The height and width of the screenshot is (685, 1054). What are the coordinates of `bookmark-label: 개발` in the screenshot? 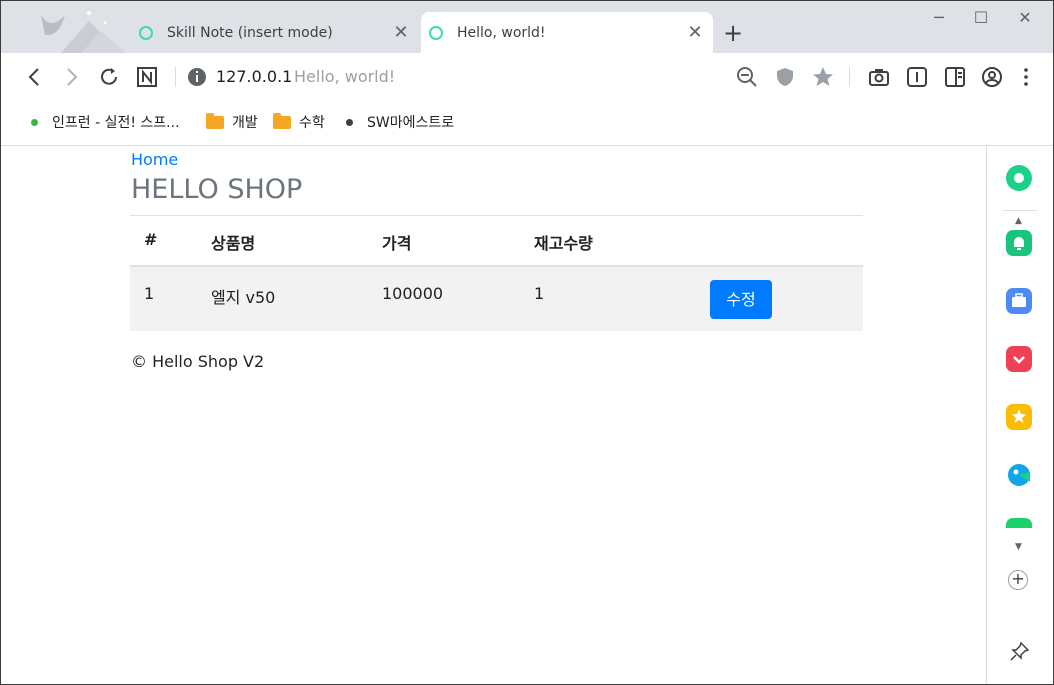 It's located at (245, 123).